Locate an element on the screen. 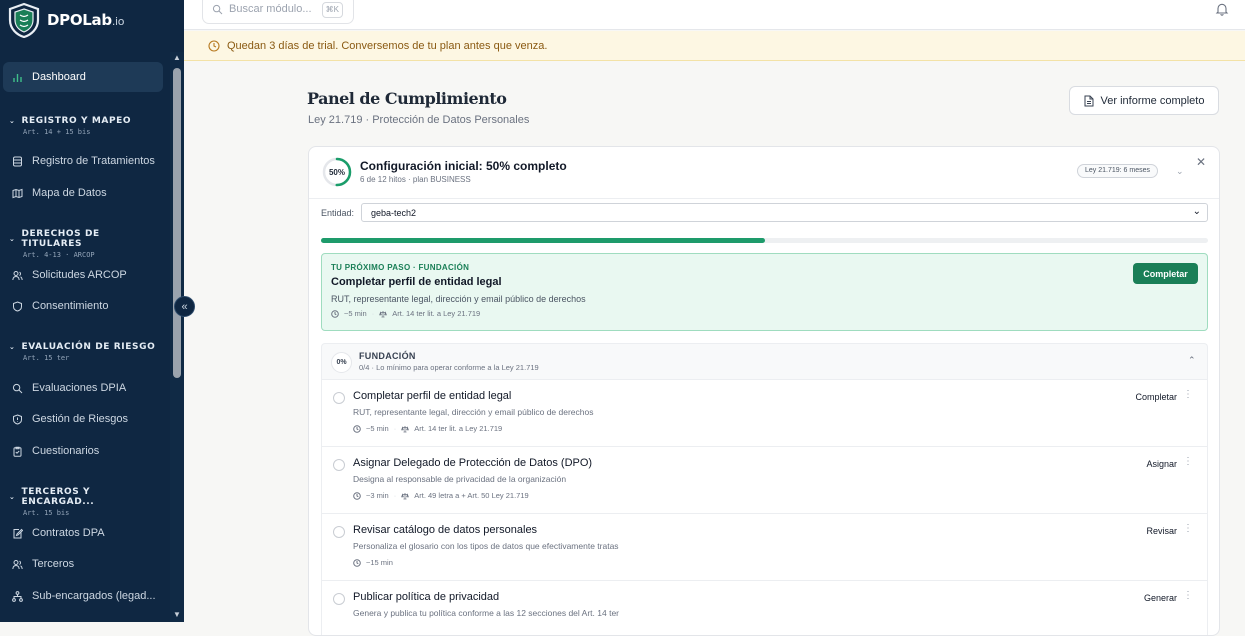 This screenshot has width=1245, height=636. task-title: Completar perfil de entidad legal is located at coordinates (432, 396).